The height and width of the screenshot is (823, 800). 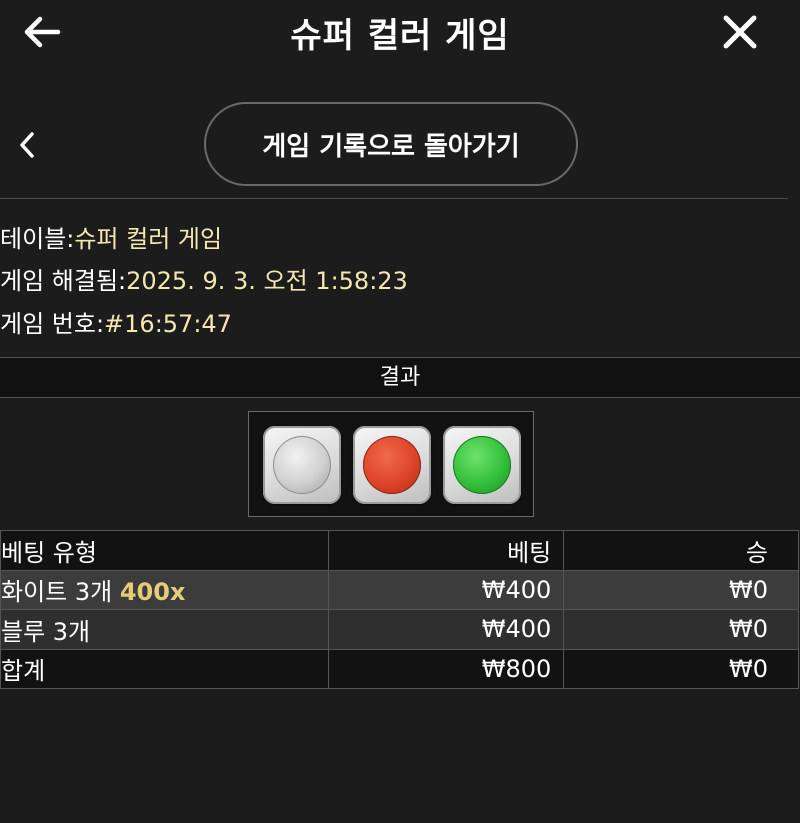 What do you see at coordinates (46, 631) in the screenshot?
I see `bet-type: 블루 3개` at bounding box center [46, 631].